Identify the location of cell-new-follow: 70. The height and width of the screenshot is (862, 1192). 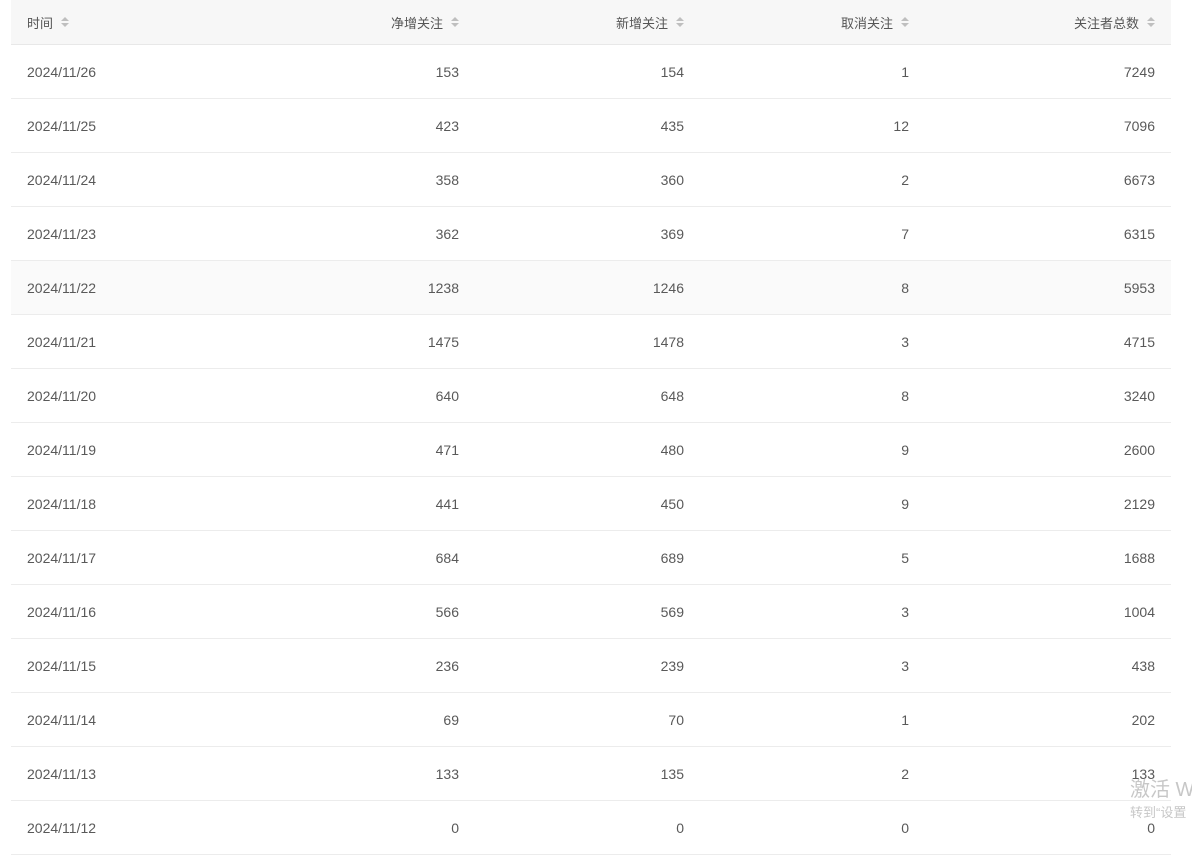
(676, 719).